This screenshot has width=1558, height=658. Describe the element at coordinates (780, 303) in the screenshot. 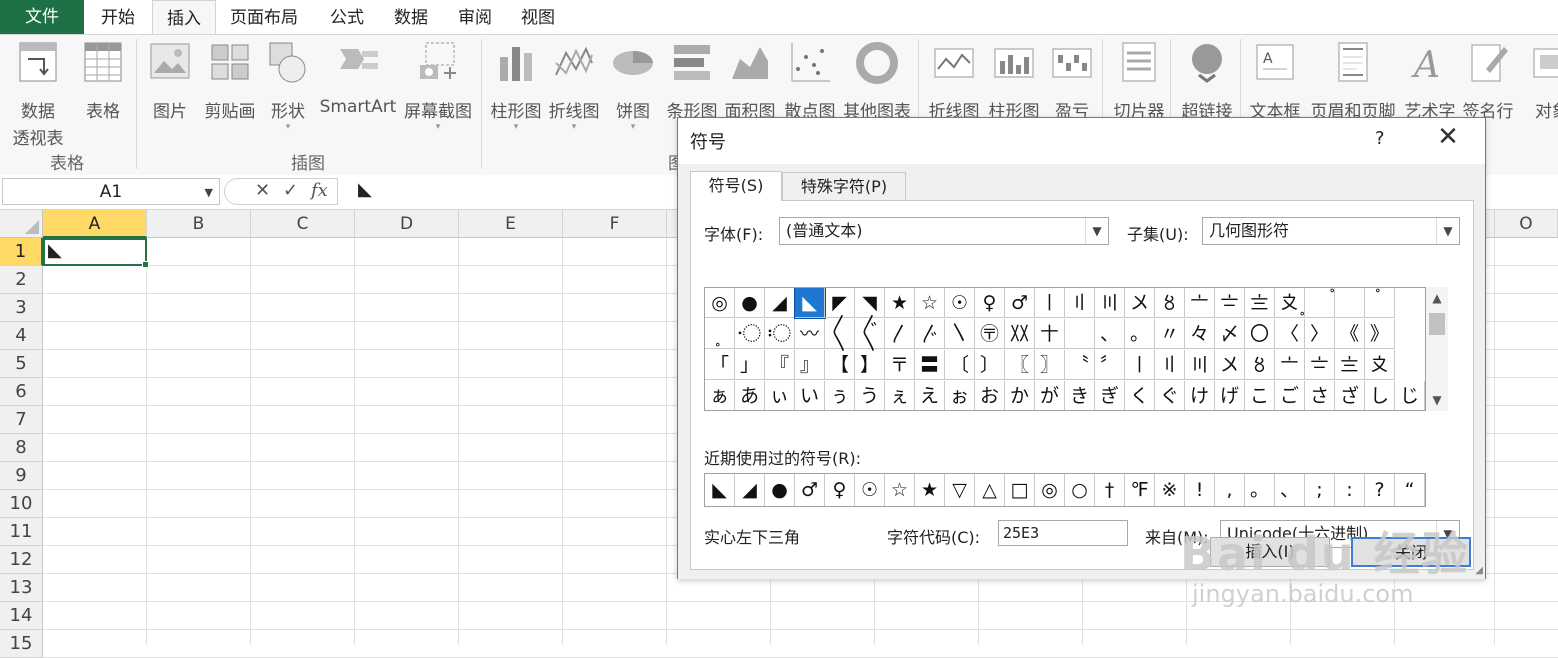

I see `symbol-cell: ◢` at that location.